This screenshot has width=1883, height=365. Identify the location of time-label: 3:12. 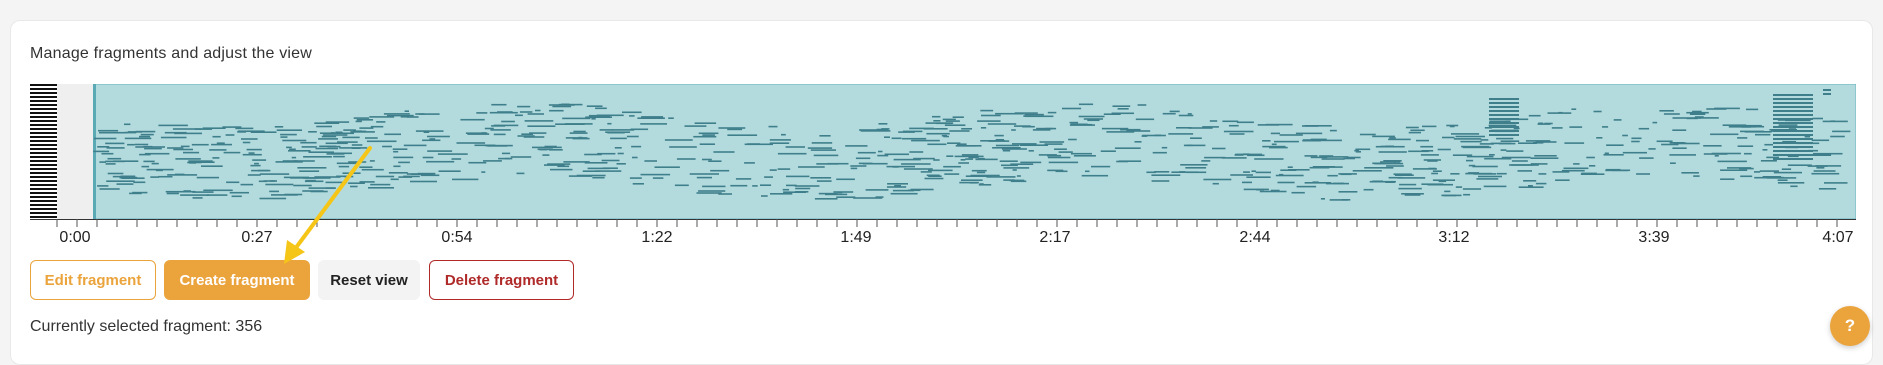
(1454, 237).